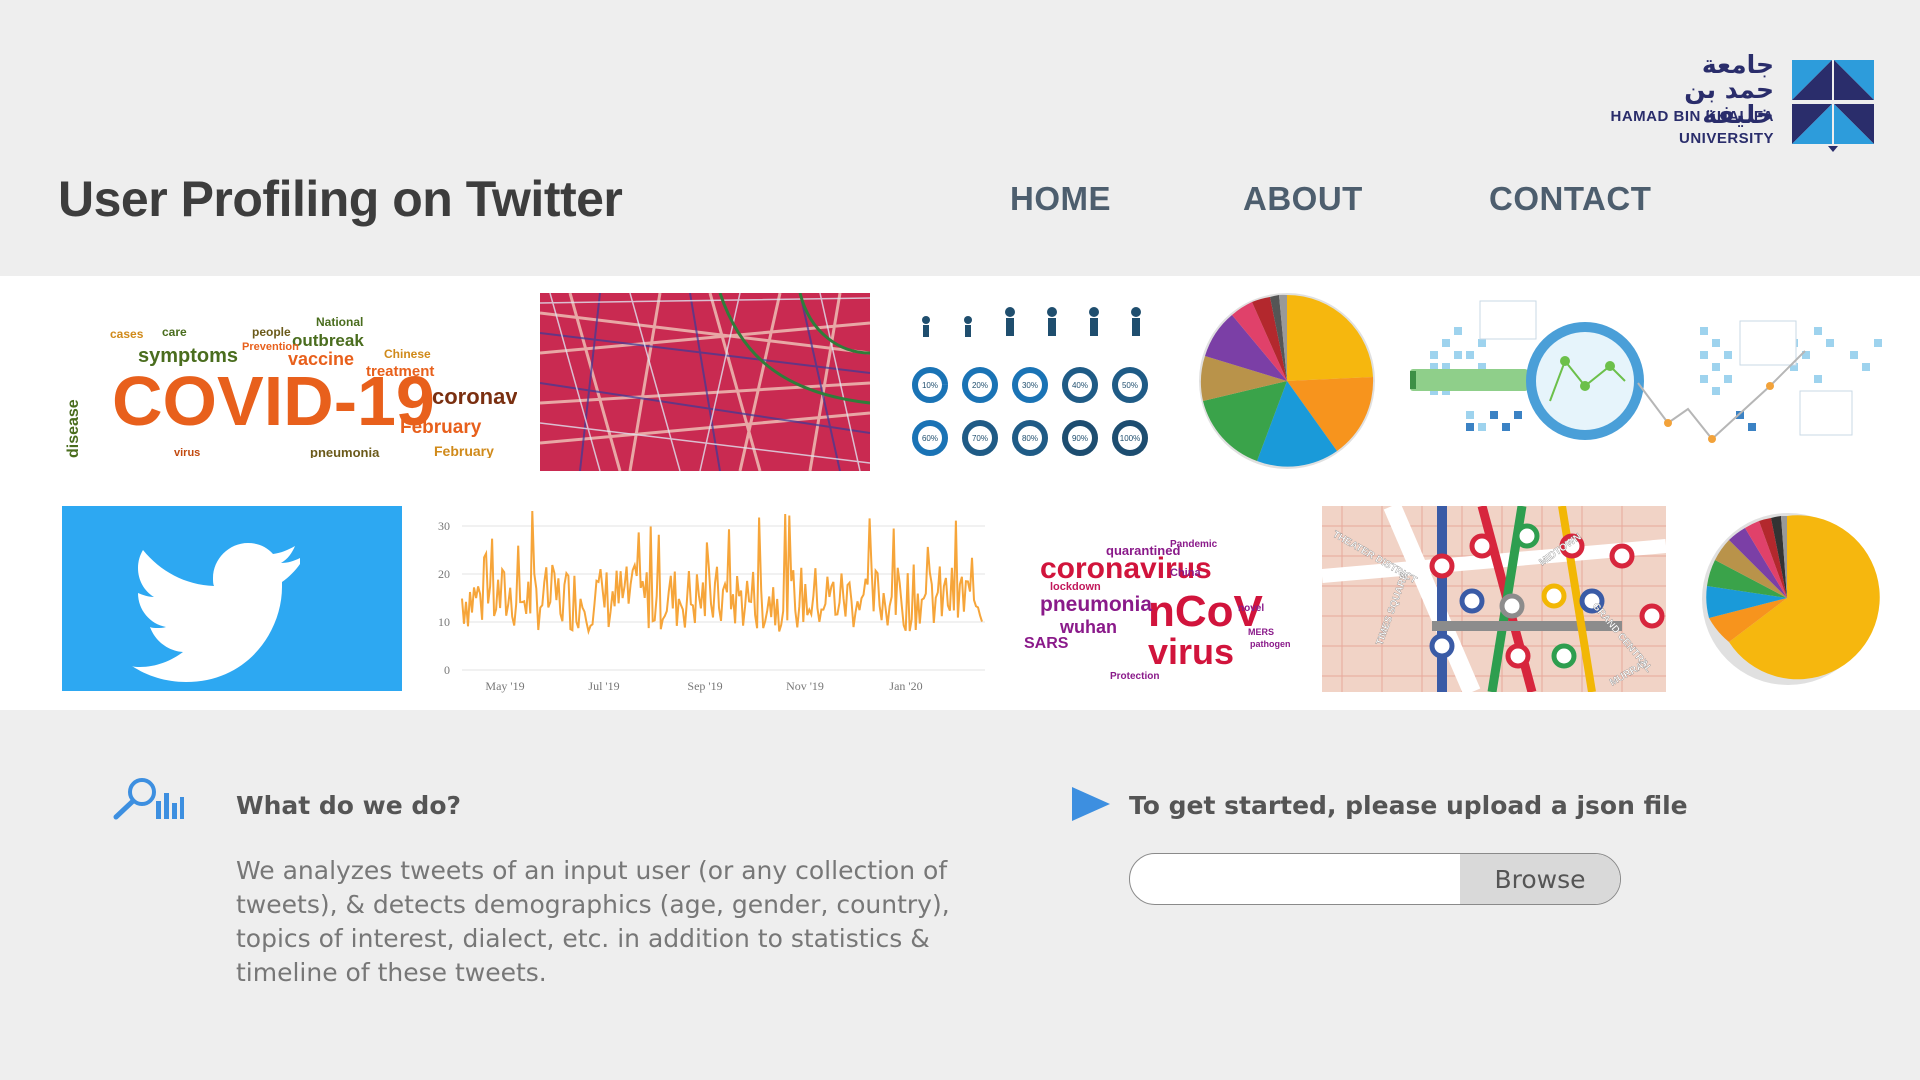 This screenshot has width=1920, height=1080. What do you see at coordinates (444, 622) in the screenshot?
I see `ts-y-tick: 10` at bounding box center [444, 622].